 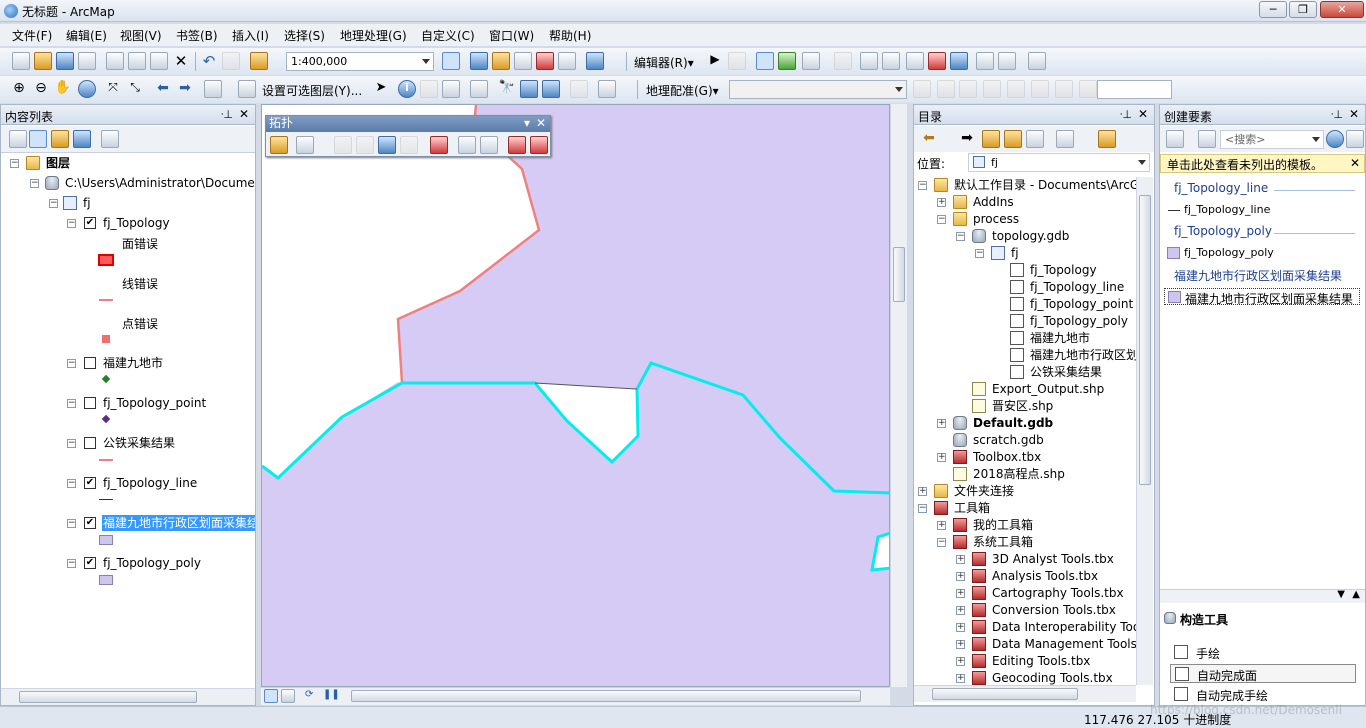 What do you see at coordinates (314, 698) in the screenshot?
I see `refresh-icon: ⟳` at bounding box center [314, 698].